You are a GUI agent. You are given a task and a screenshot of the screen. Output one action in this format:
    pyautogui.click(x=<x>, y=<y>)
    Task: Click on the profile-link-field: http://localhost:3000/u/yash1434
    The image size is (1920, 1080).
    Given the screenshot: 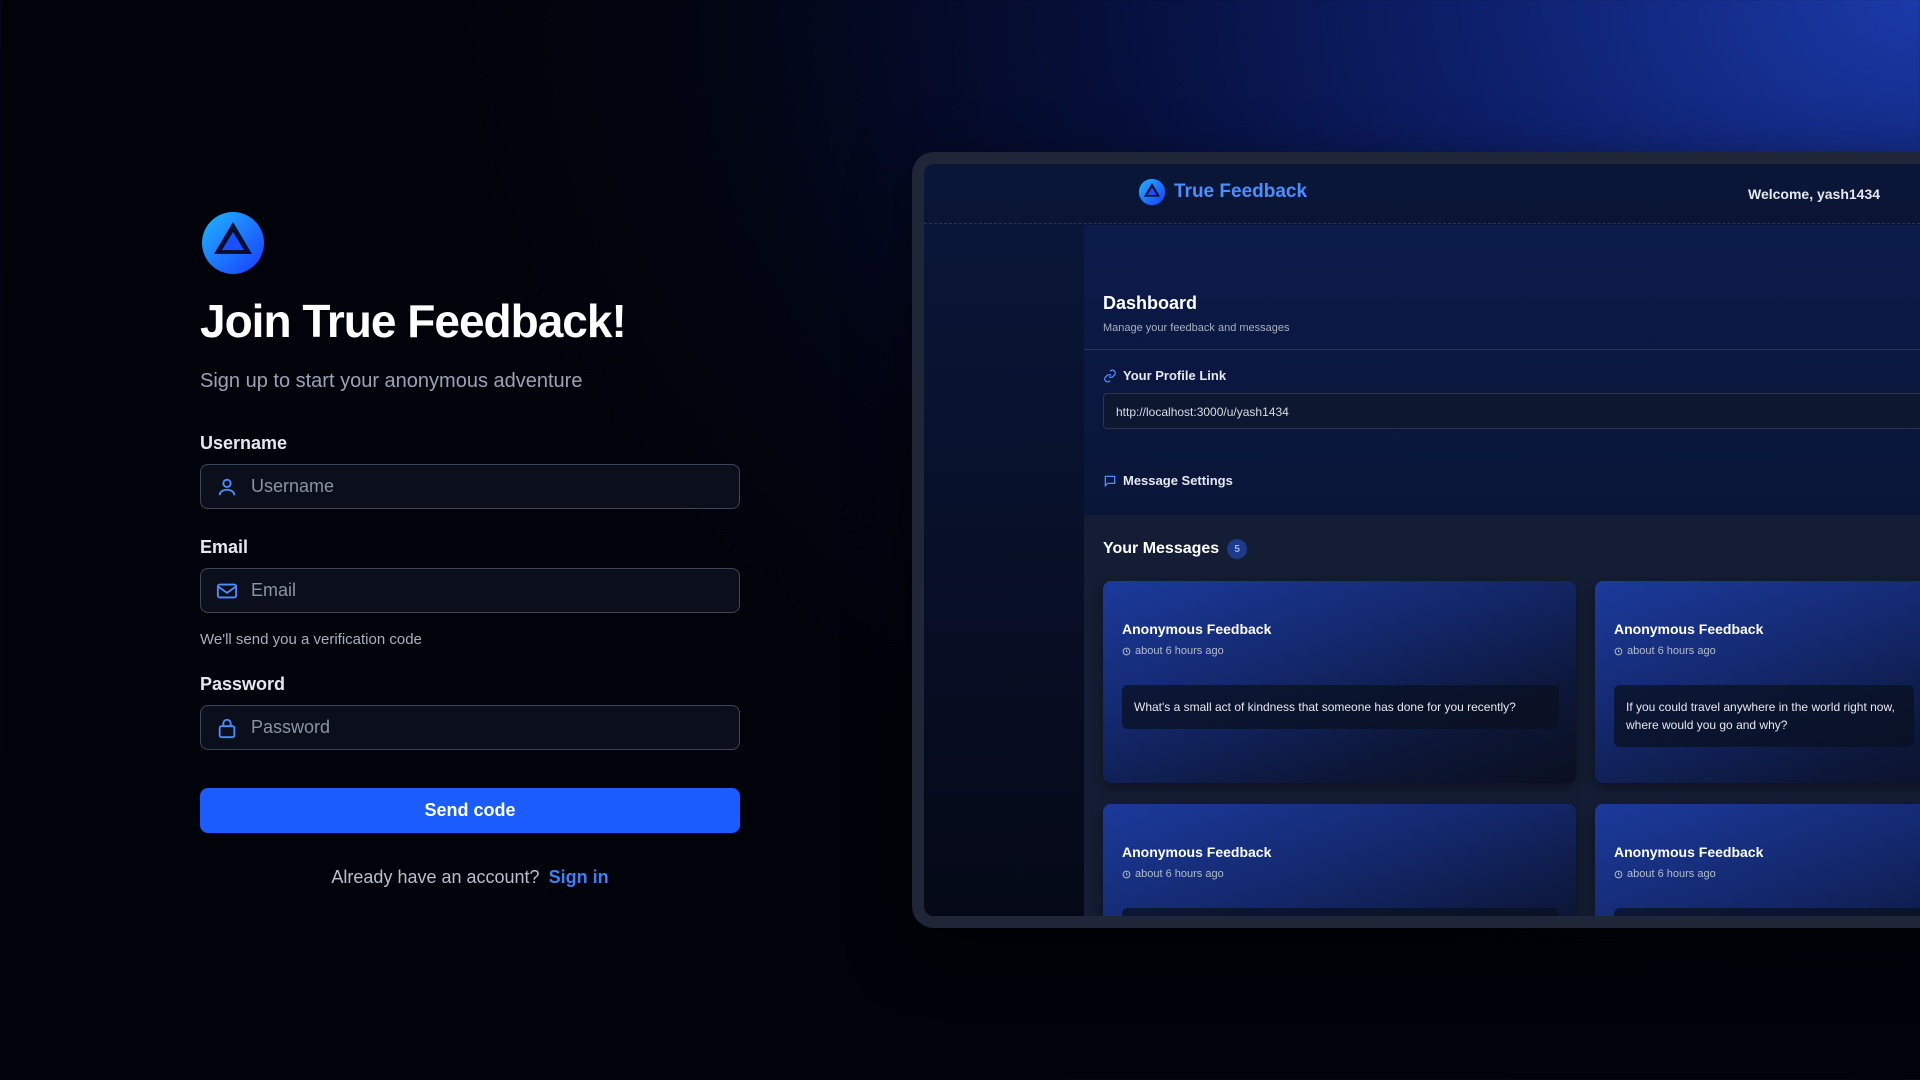 What is the action you would take?
    pyautogui.click(x=1511, y=411)
    